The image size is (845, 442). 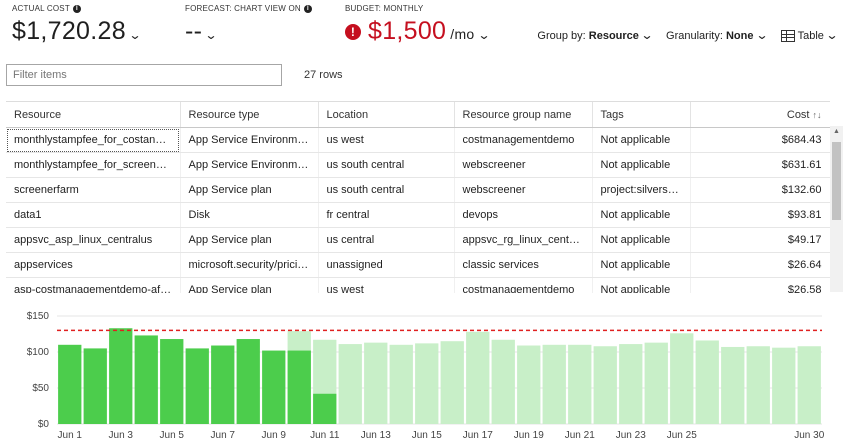 What do you see at coordinates (41, 8) in the screenshot?
I see `actual-cost-label: ACTUAL COST` at bounding box center [41, 8].